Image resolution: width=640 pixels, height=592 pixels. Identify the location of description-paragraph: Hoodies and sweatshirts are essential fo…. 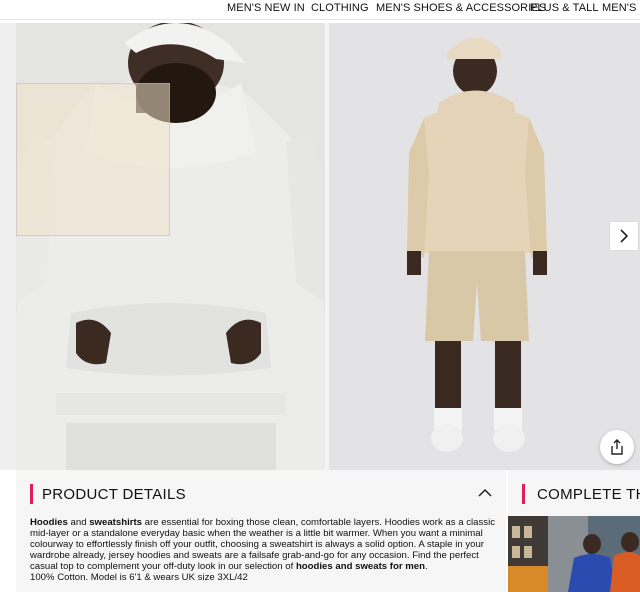
(265, 544).